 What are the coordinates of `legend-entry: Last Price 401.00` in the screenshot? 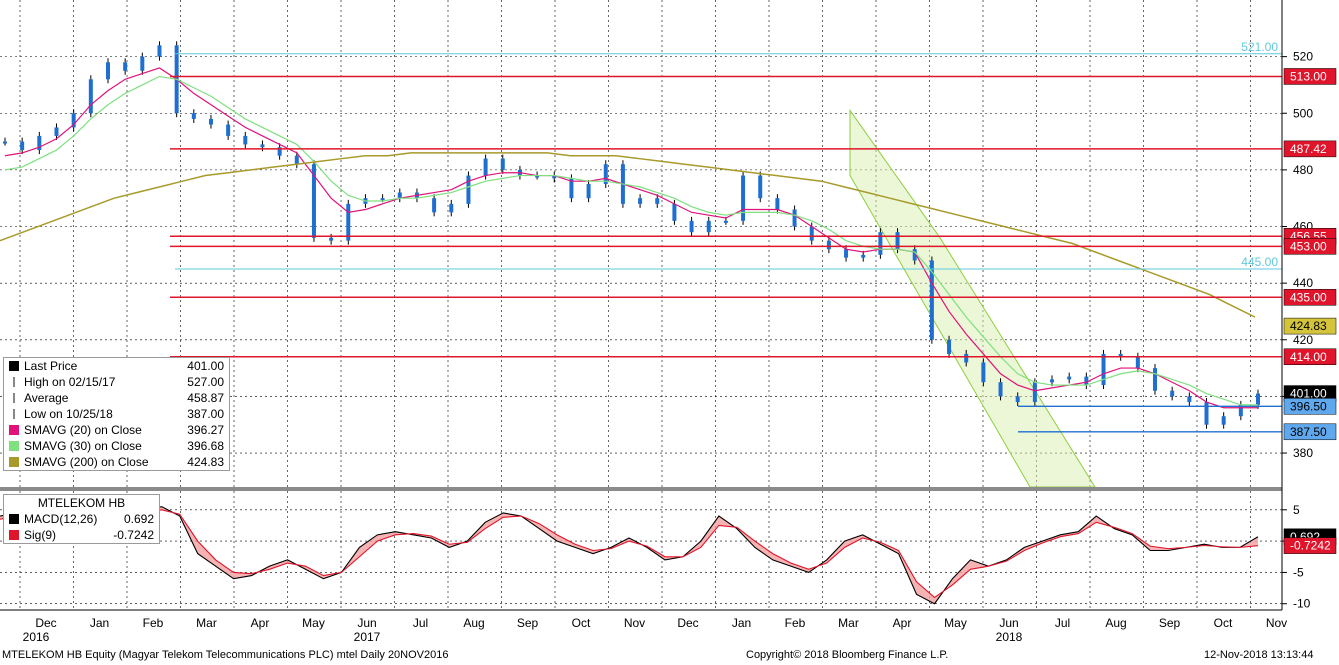 It's located at (116, 366).